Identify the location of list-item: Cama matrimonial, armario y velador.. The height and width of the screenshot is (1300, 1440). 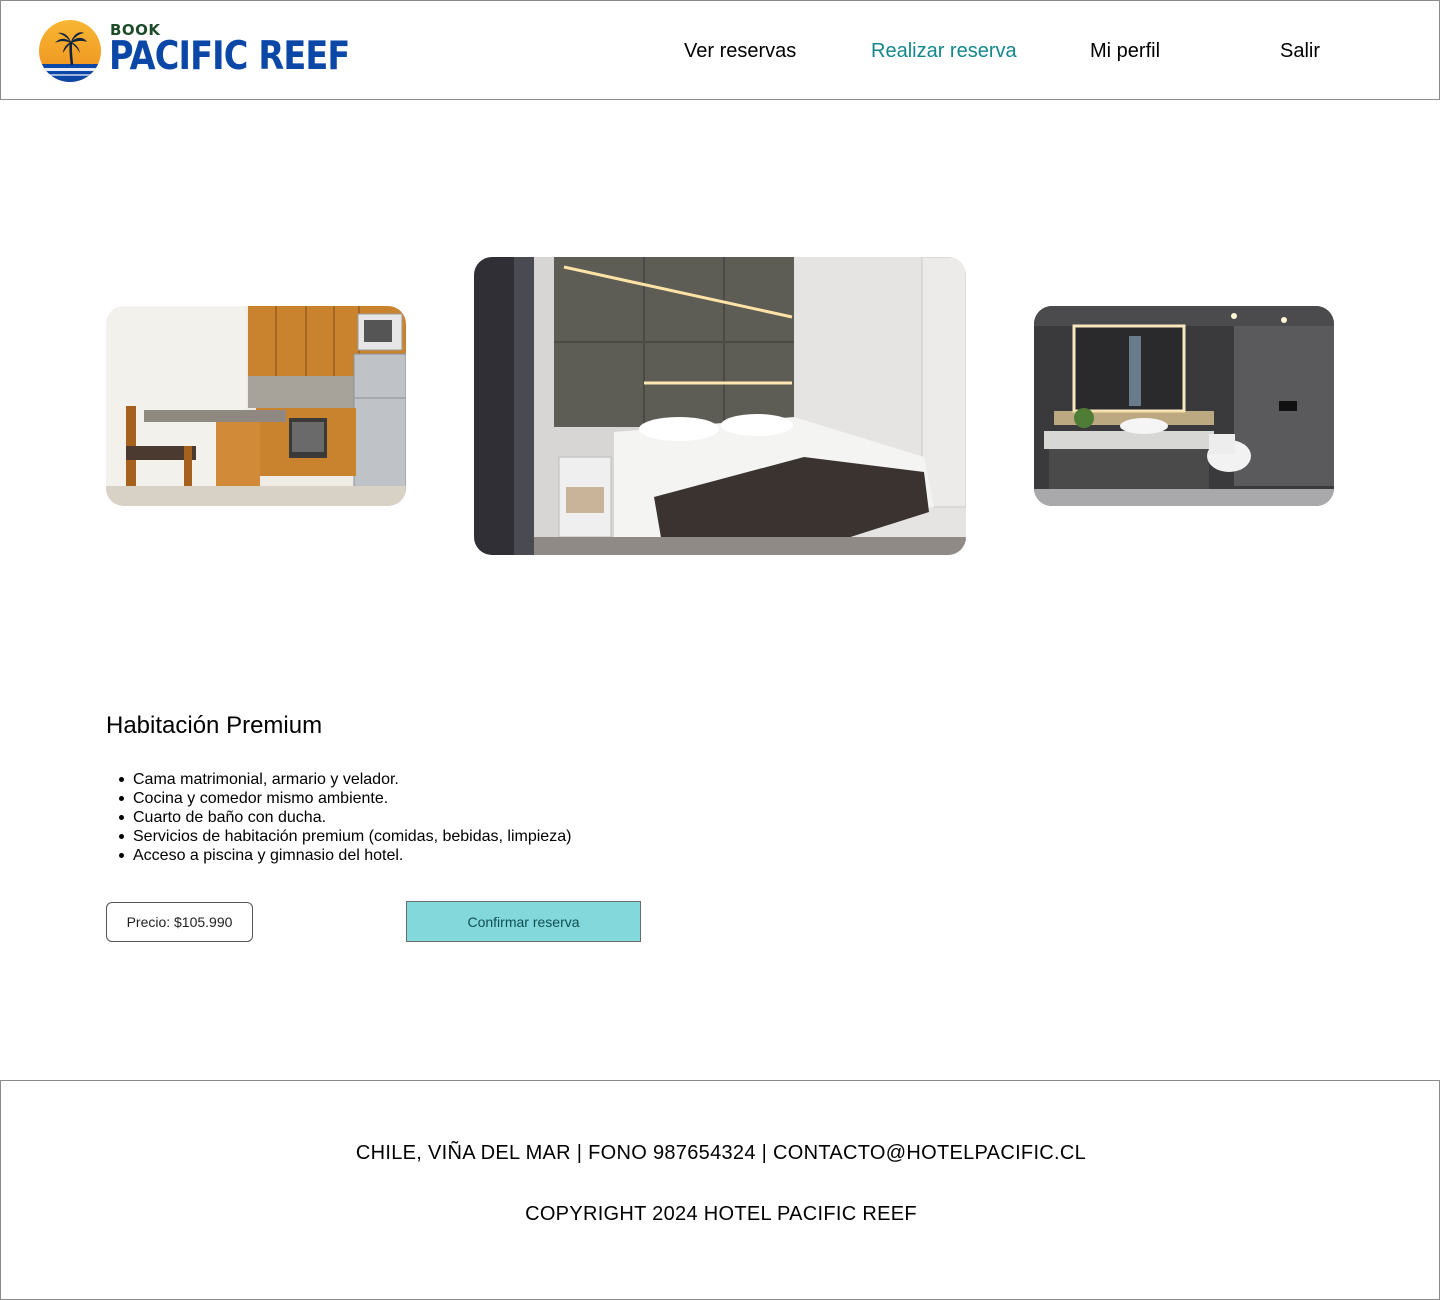
(344, 779).